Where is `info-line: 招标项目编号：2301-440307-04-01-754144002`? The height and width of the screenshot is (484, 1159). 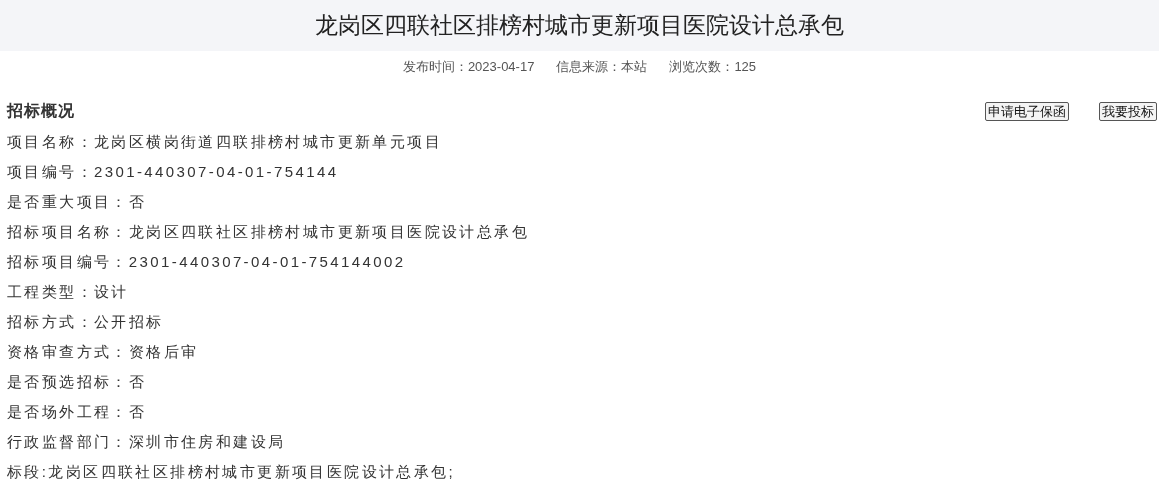
info-line: 招标项目编号：2301-440307-04-01-754144002 is located at coordinates (207, 262).